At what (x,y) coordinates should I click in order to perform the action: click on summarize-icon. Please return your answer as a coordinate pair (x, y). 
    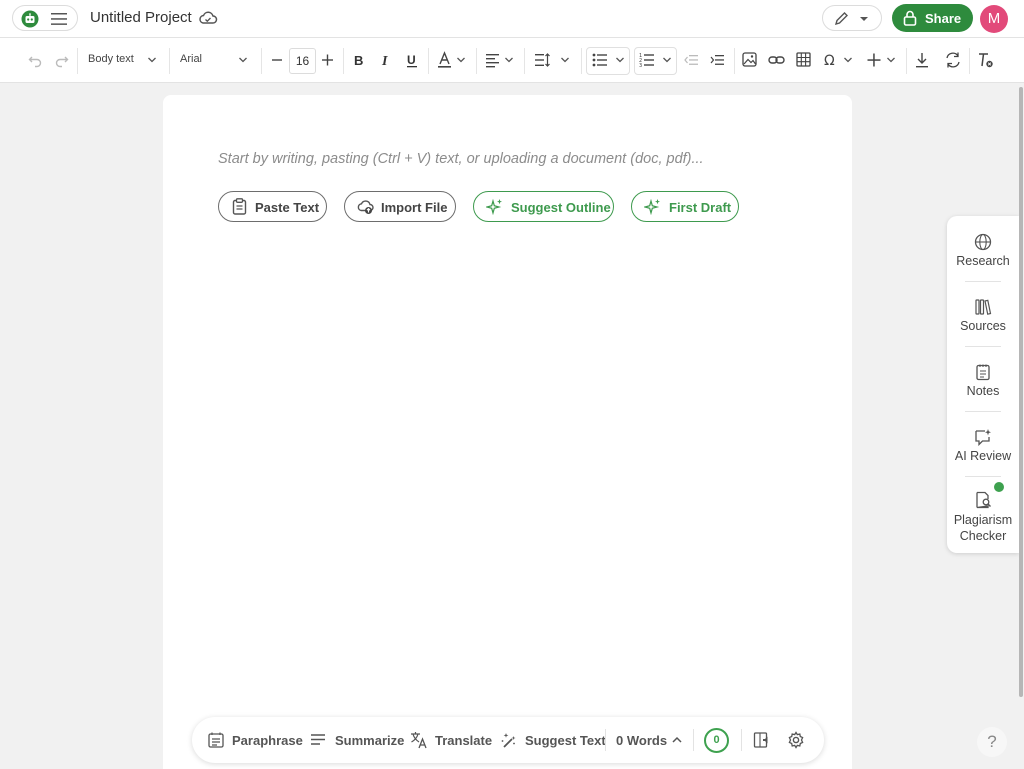
    Looking at the image, I should click on (318, 739).